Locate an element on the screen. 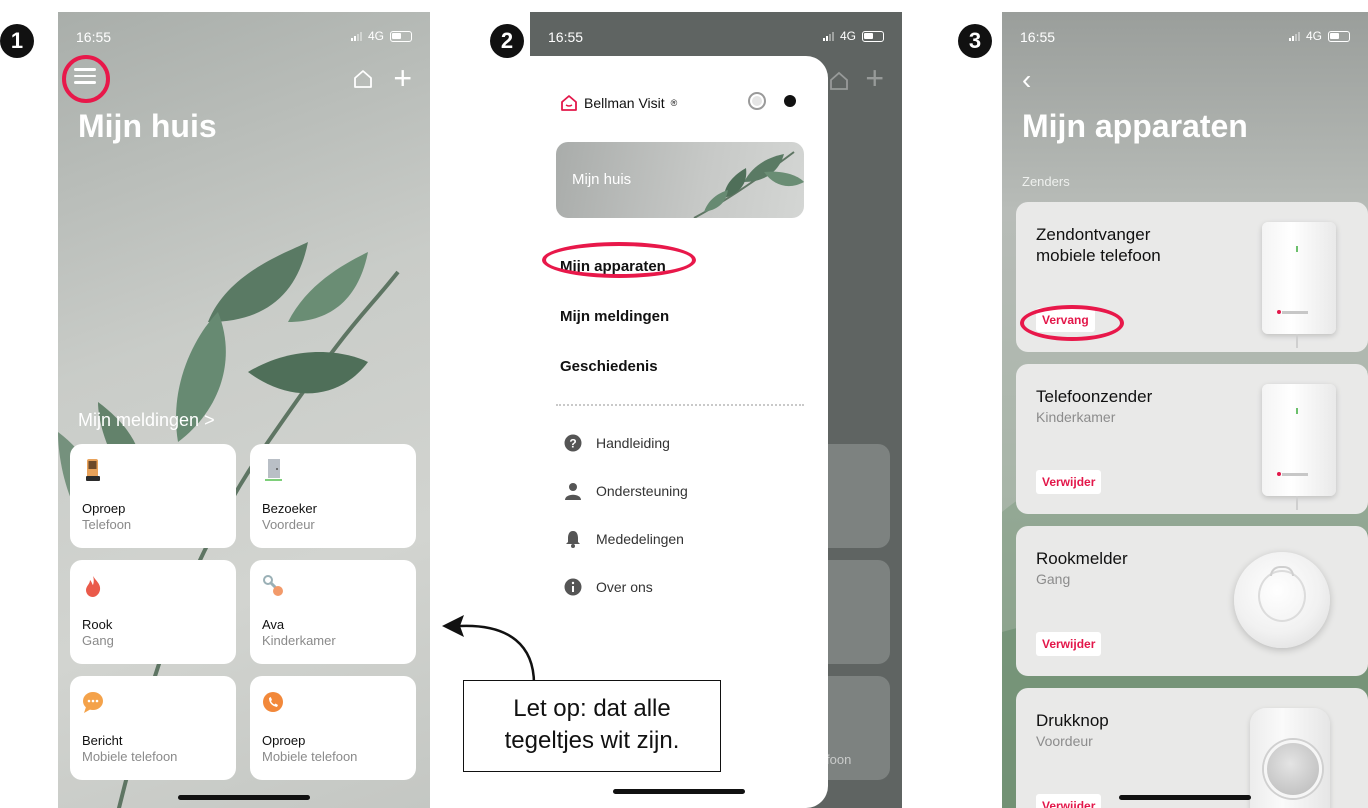  door-icon is located at coordinates (273, 470).